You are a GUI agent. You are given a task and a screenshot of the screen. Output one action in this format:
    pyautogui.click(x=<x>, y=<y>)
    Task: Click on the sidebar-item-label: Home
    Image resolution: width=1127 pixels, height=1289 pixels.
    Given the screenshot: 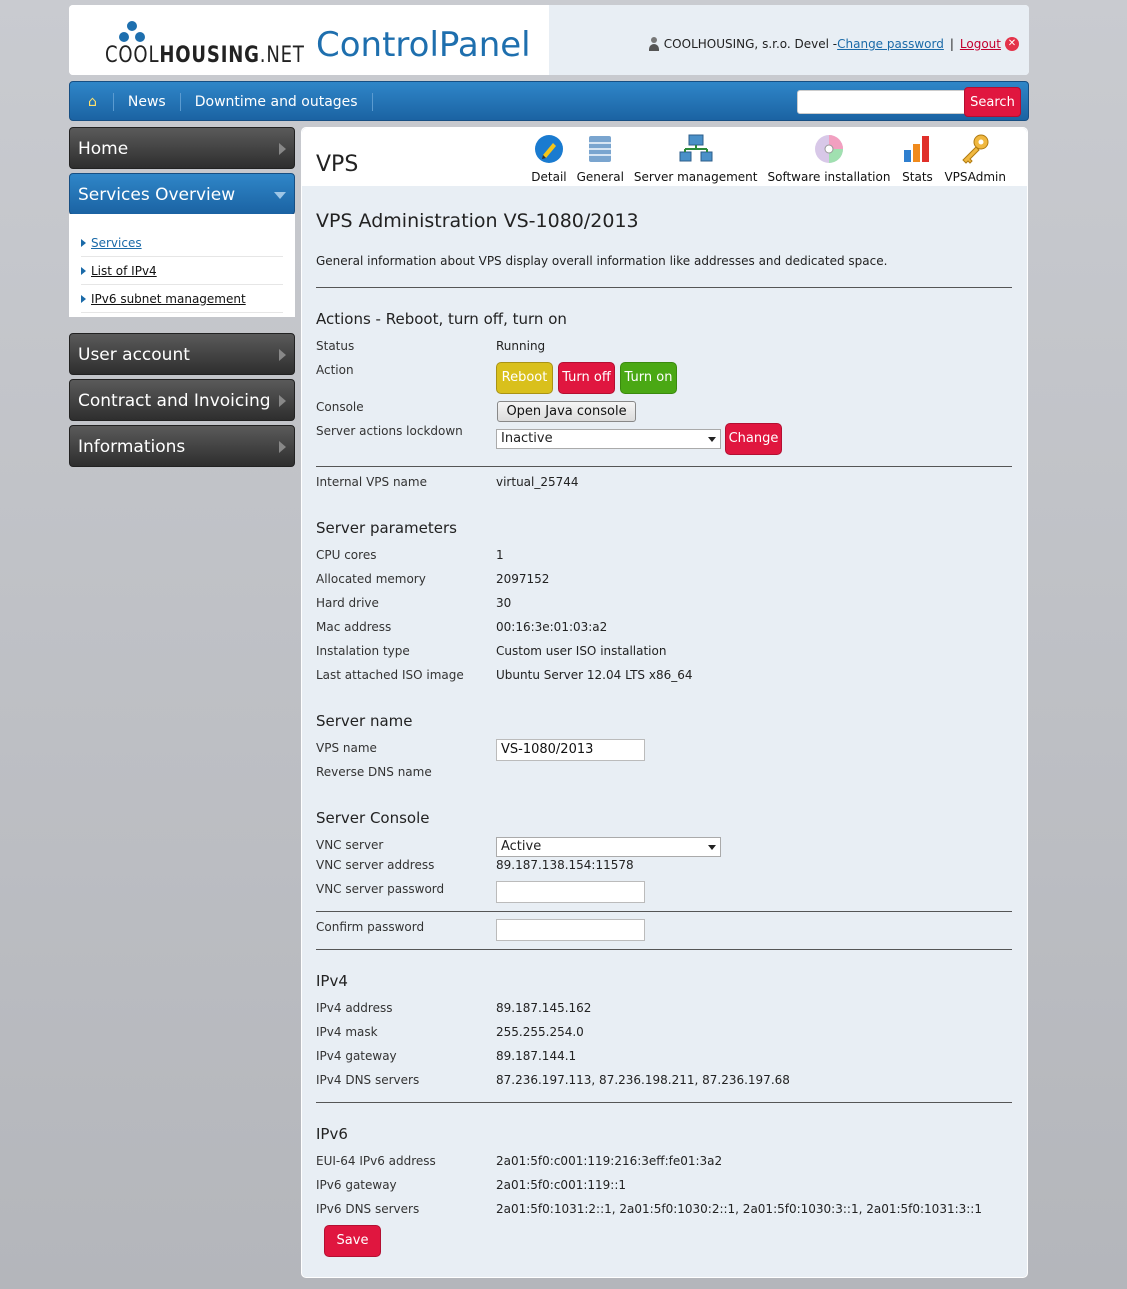 What is the action you would take?
    pyautogui.click(x=103, y=149)
    